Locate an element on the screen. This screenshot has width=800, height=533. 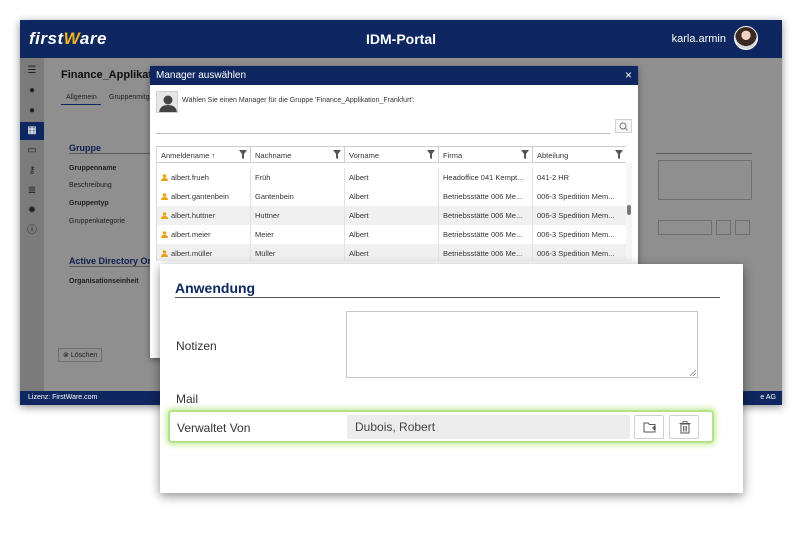
column-header-logon: Anmeldename ↑ is located at coordinates (204, 154).